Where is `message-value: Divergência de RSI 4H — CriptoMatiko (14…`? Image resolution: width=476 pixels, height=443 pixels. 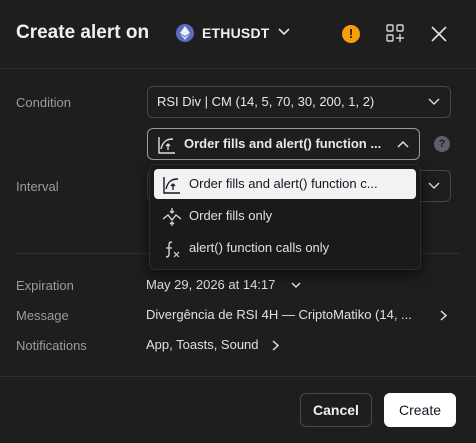 message-value: Divergência de RSI 4H — CriptoMatiko (14… is located at coordinates (279, 314).